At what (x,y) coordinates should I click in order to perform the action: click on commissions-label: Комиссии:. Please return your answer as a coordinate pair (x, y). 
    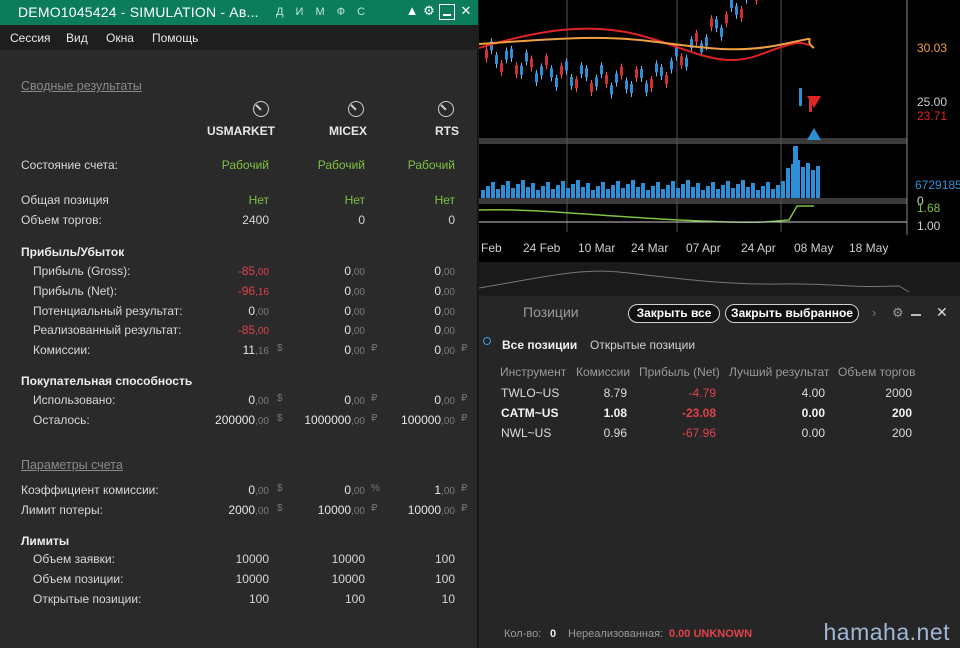
    Looking at the image, I should click on (62, 350).